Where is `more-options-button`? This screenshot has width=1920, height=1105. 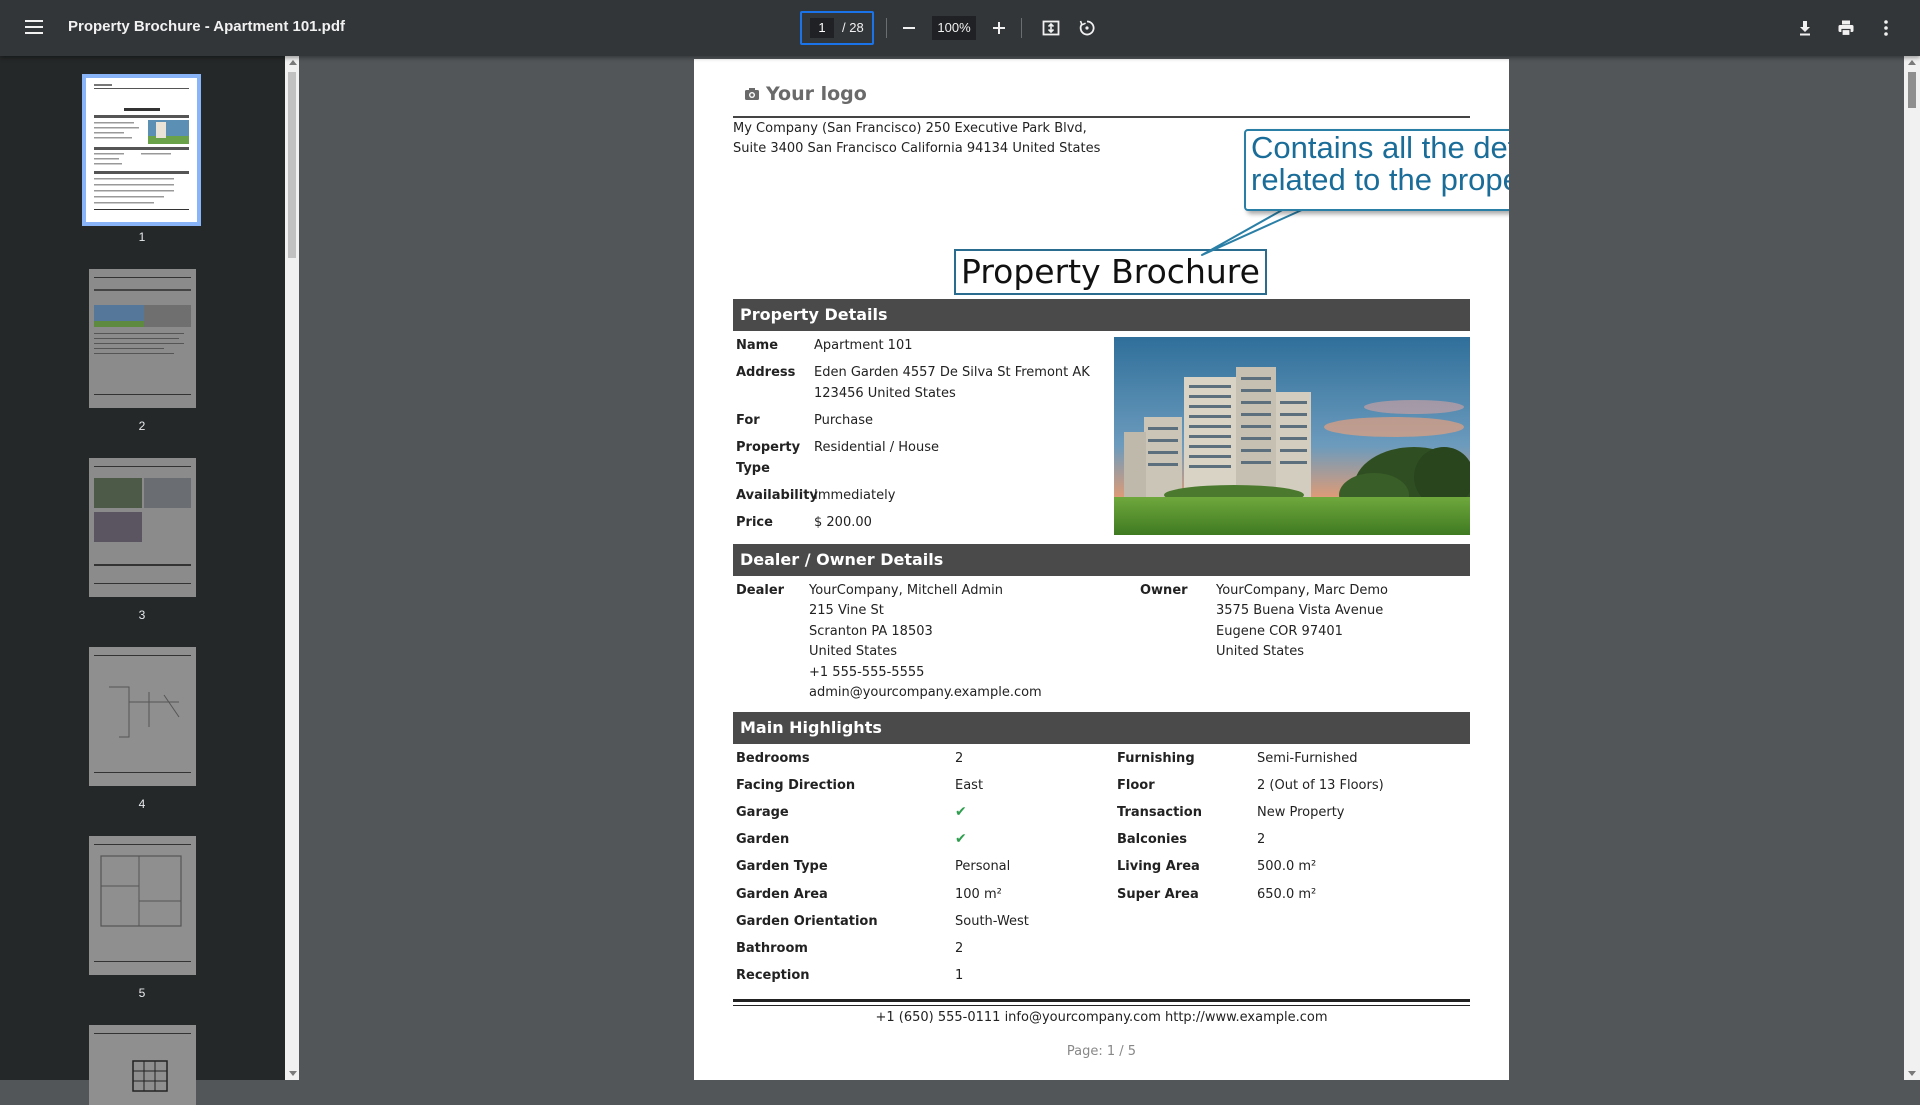
more-options-button is located at coordinates (1886, 28).